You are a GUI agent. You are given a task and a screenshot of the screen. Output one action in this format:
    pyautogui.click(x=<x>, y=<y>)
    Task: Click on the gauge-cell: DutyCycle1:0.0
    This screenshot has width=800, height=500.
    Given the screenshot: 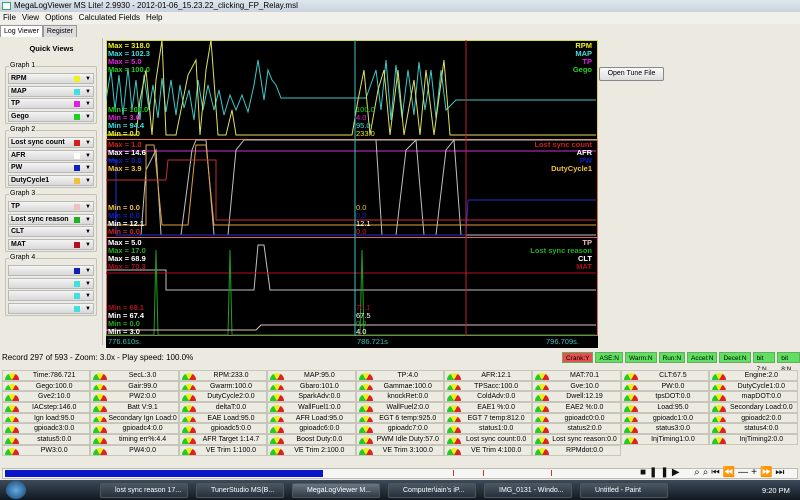 What is the action you would take?
    pyautogui.click(x=753, y=386)
    